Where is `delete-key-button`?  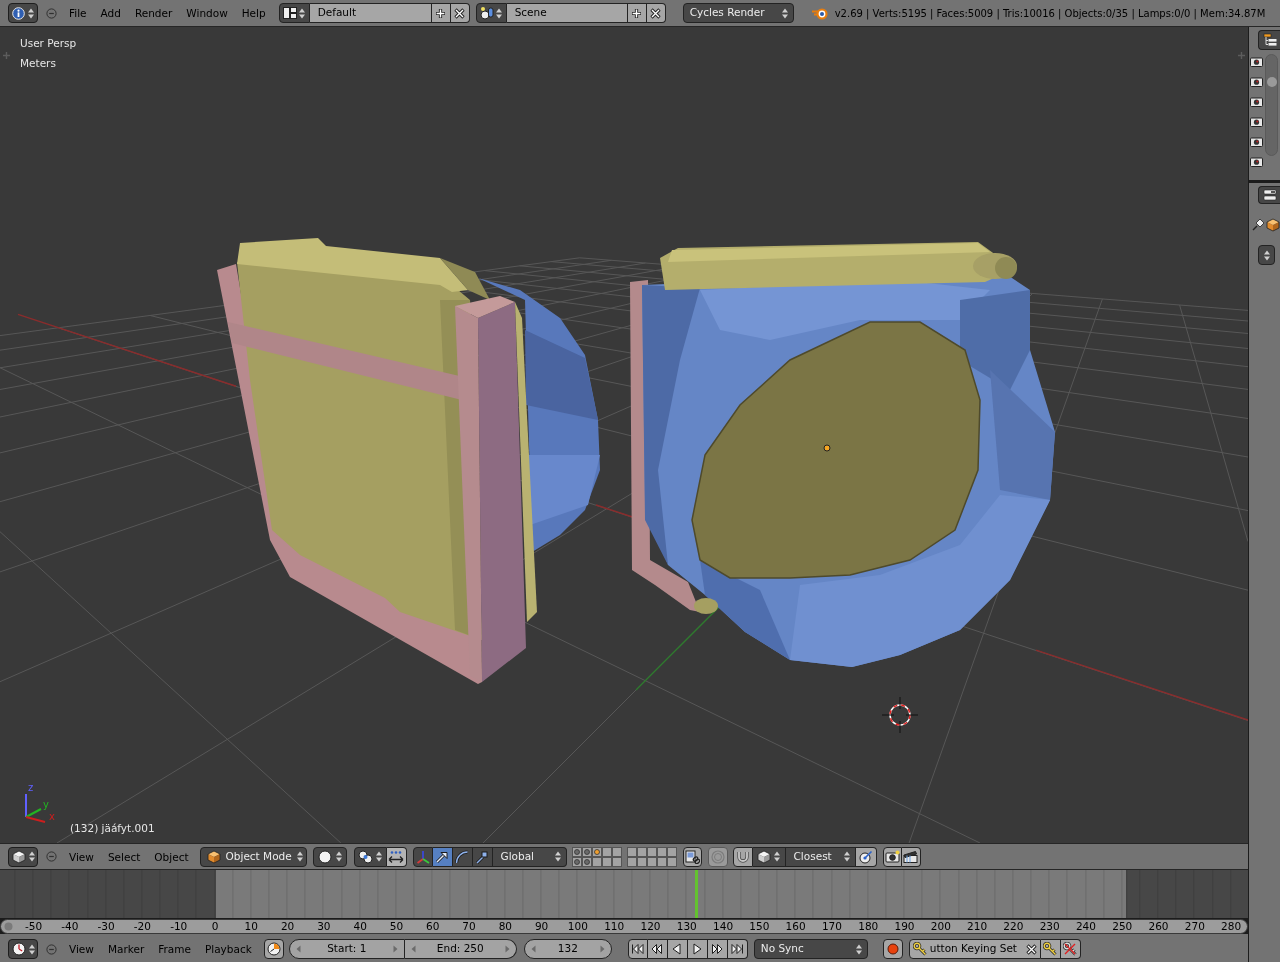 delete-key-button is located at coordinates (1070, 949).